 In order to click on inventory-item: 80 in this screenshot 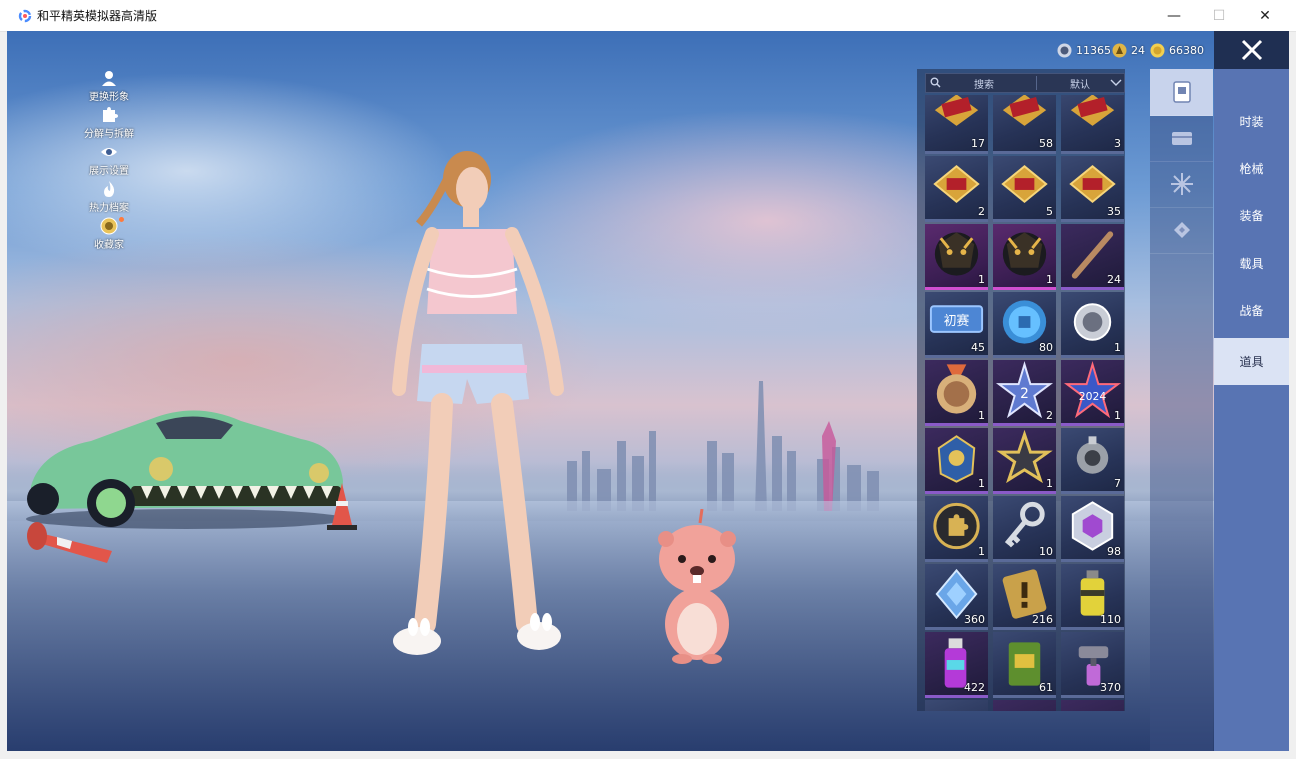, I will do `click(1024, 325)`.